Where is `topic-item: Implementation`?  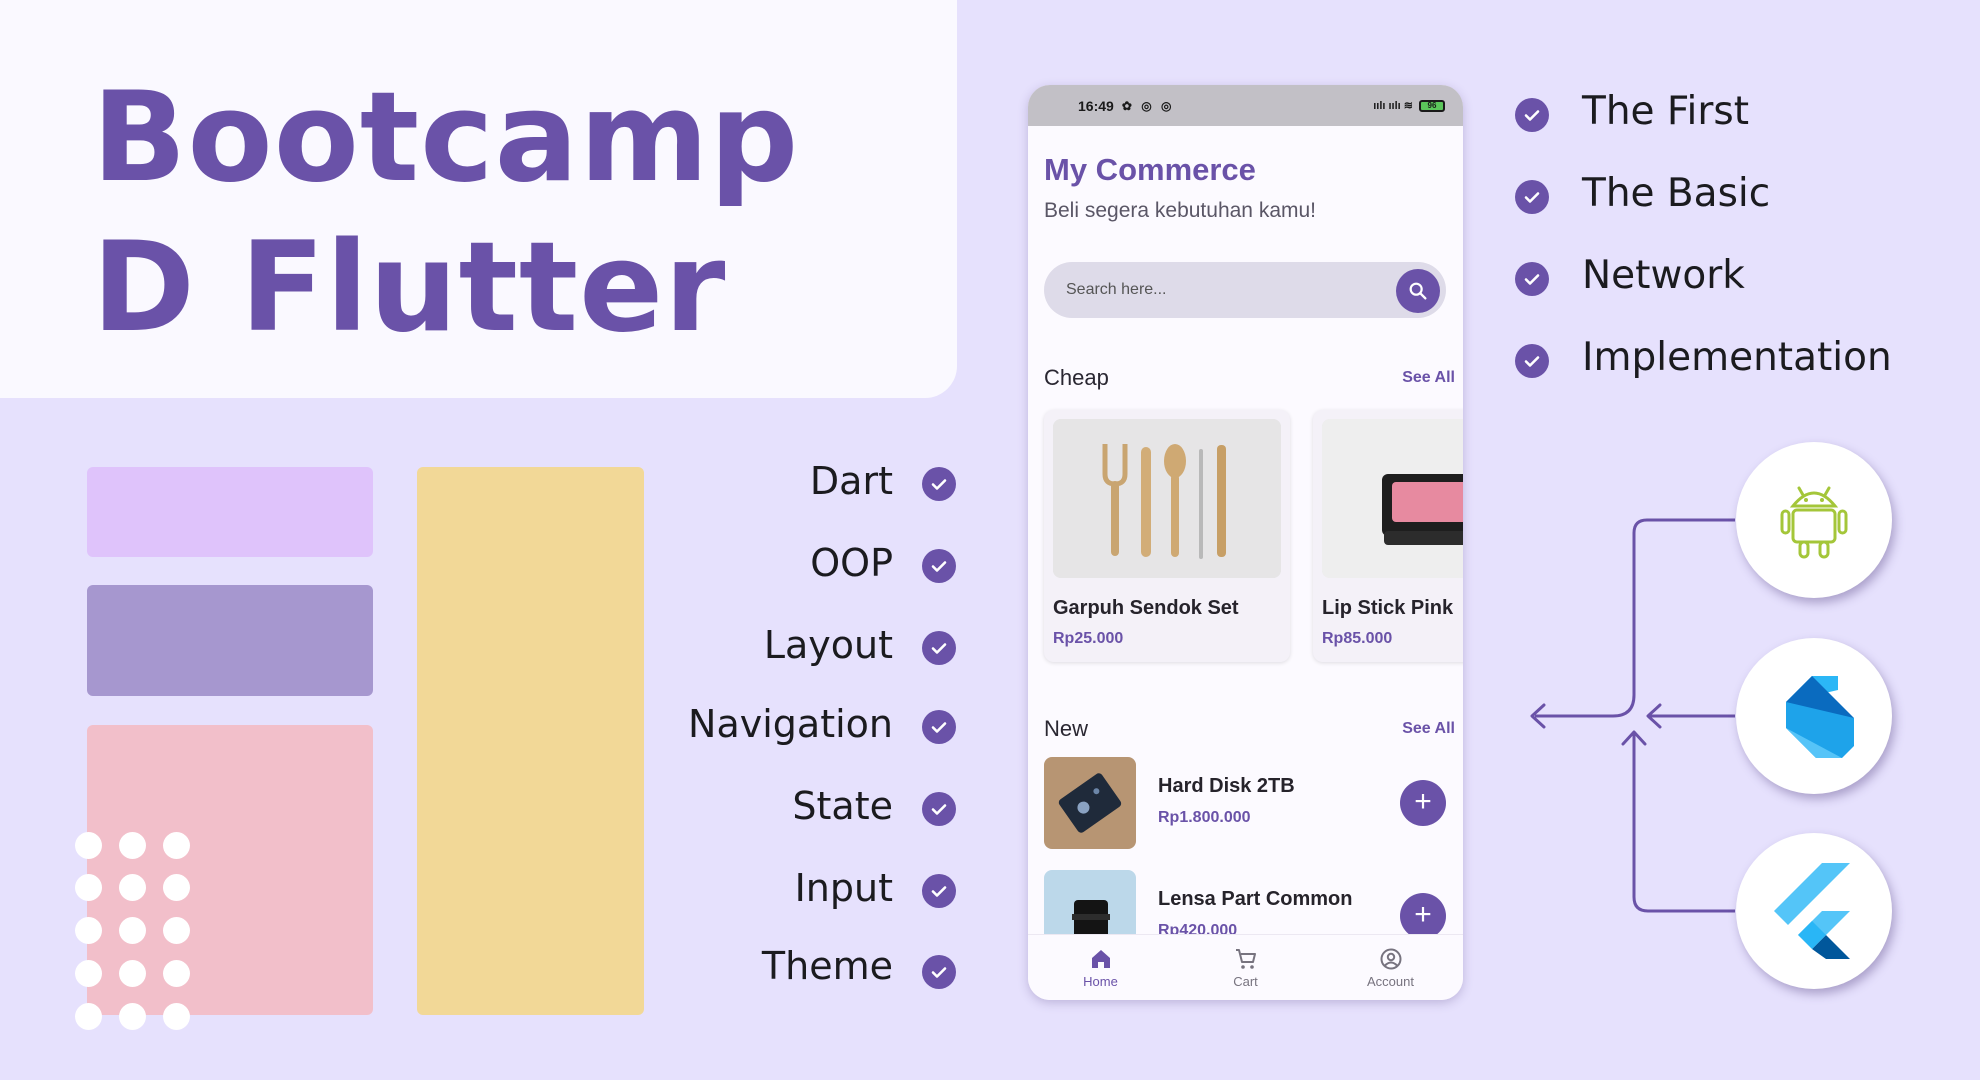
topic-item: Implementation is located at coordinates (1737, 357).